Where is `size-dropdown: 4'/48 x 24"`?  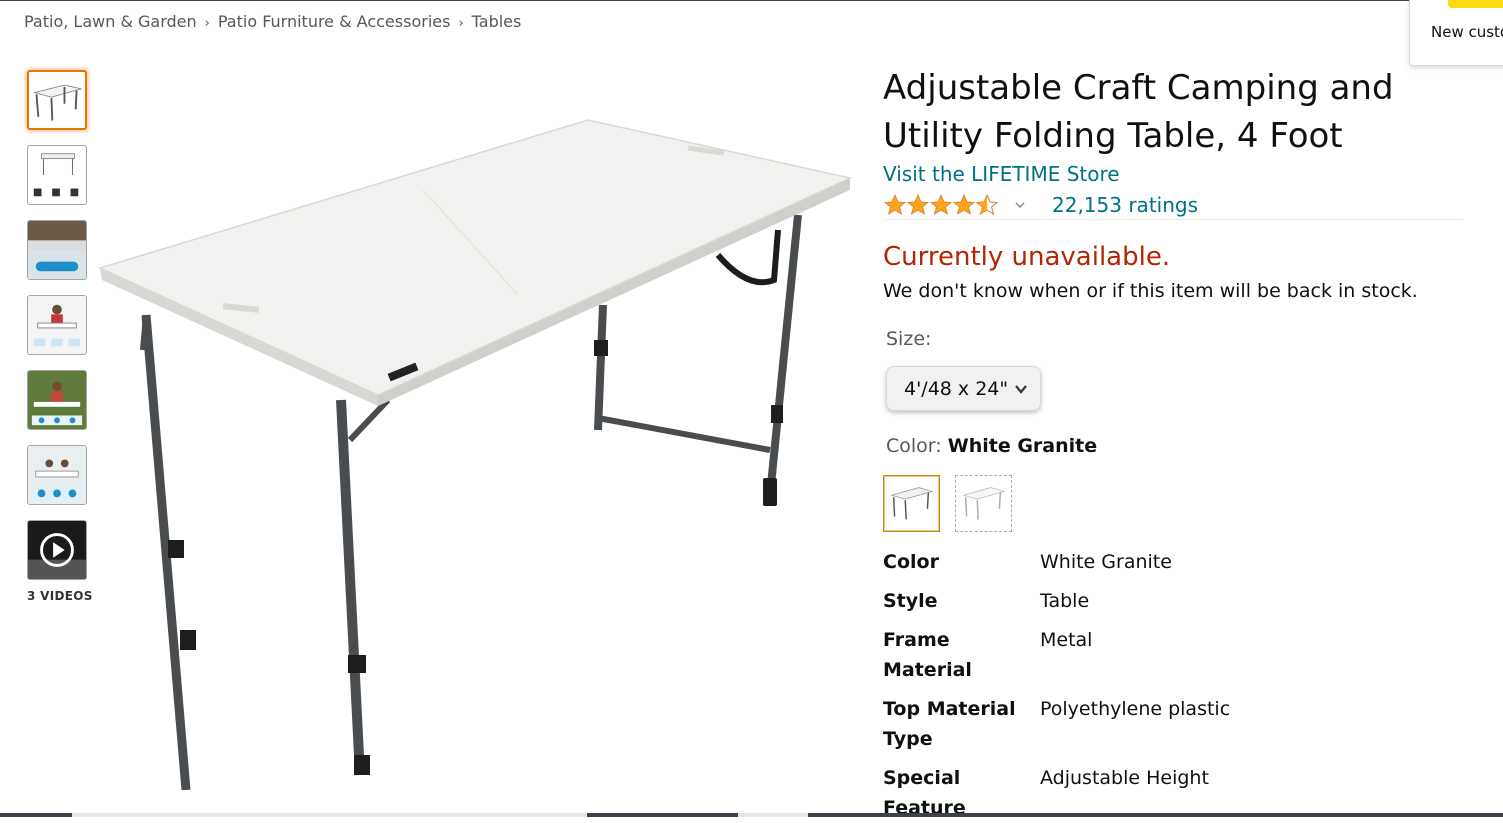 size-dropdown: 4'/48 x 24" is located at coordinates (963, 388).